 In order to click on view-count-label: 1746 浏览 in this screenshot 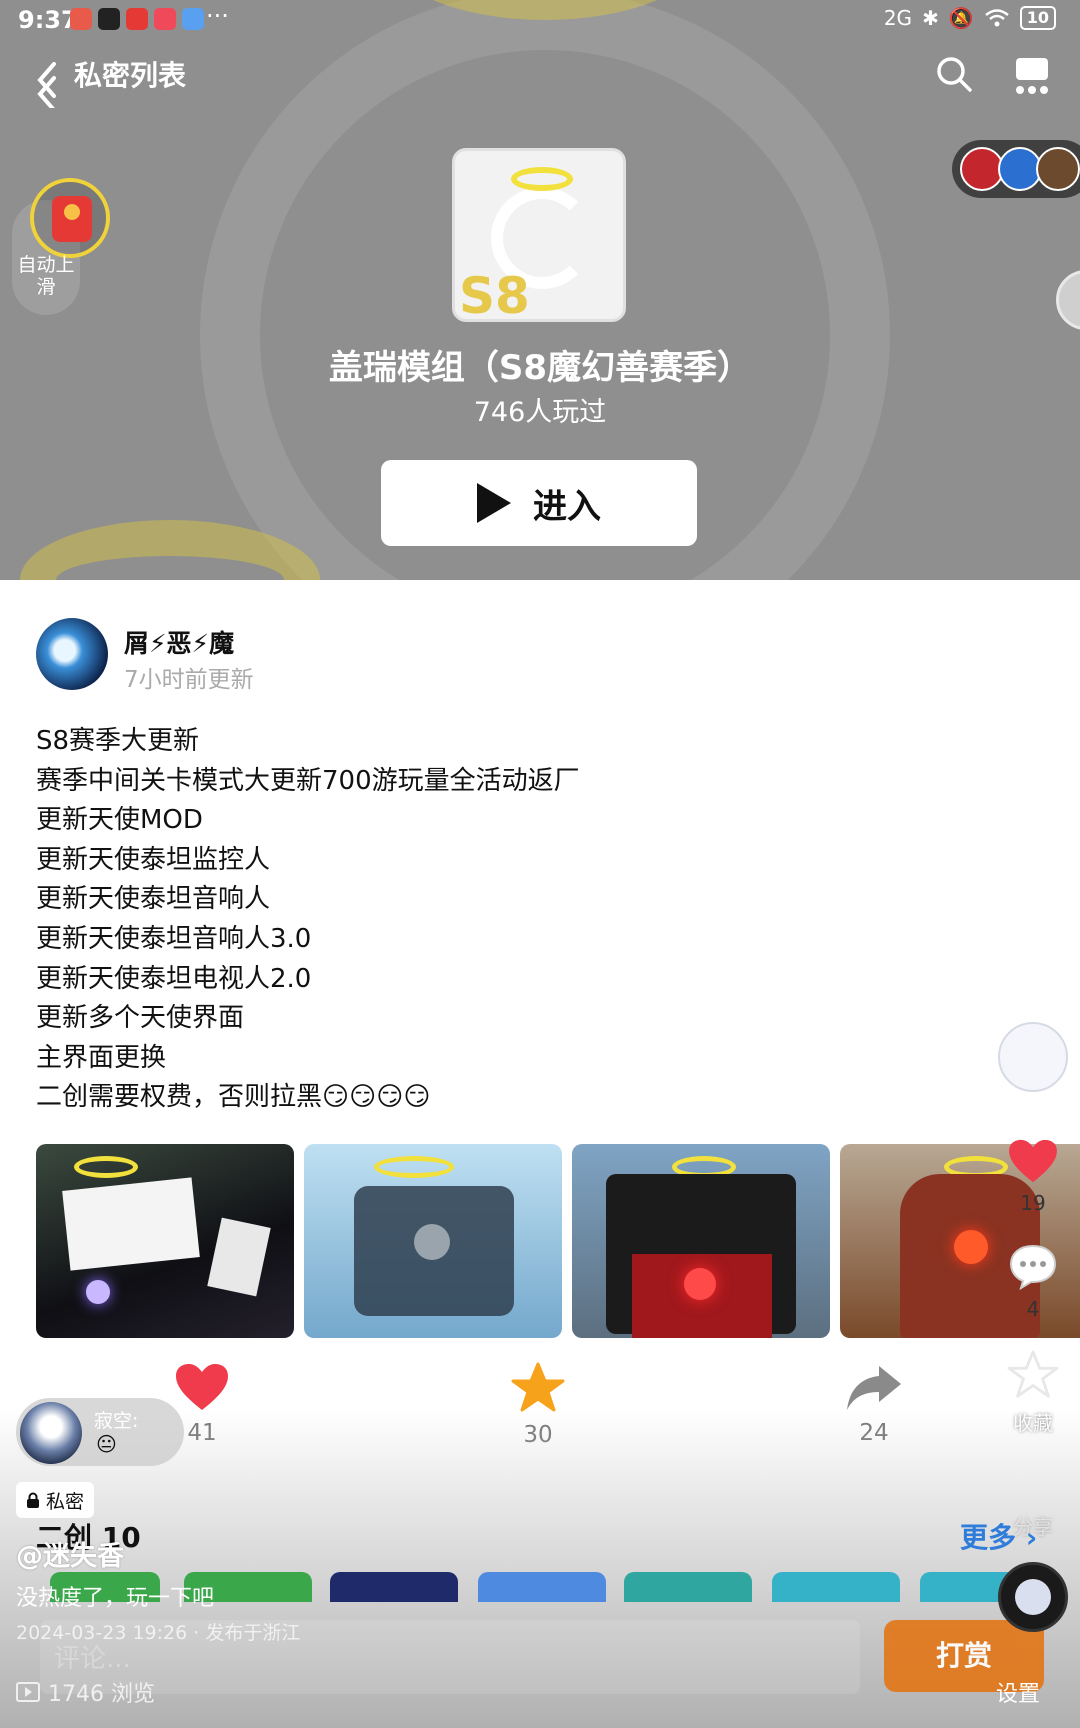, I will do `click(101, 1694)`.